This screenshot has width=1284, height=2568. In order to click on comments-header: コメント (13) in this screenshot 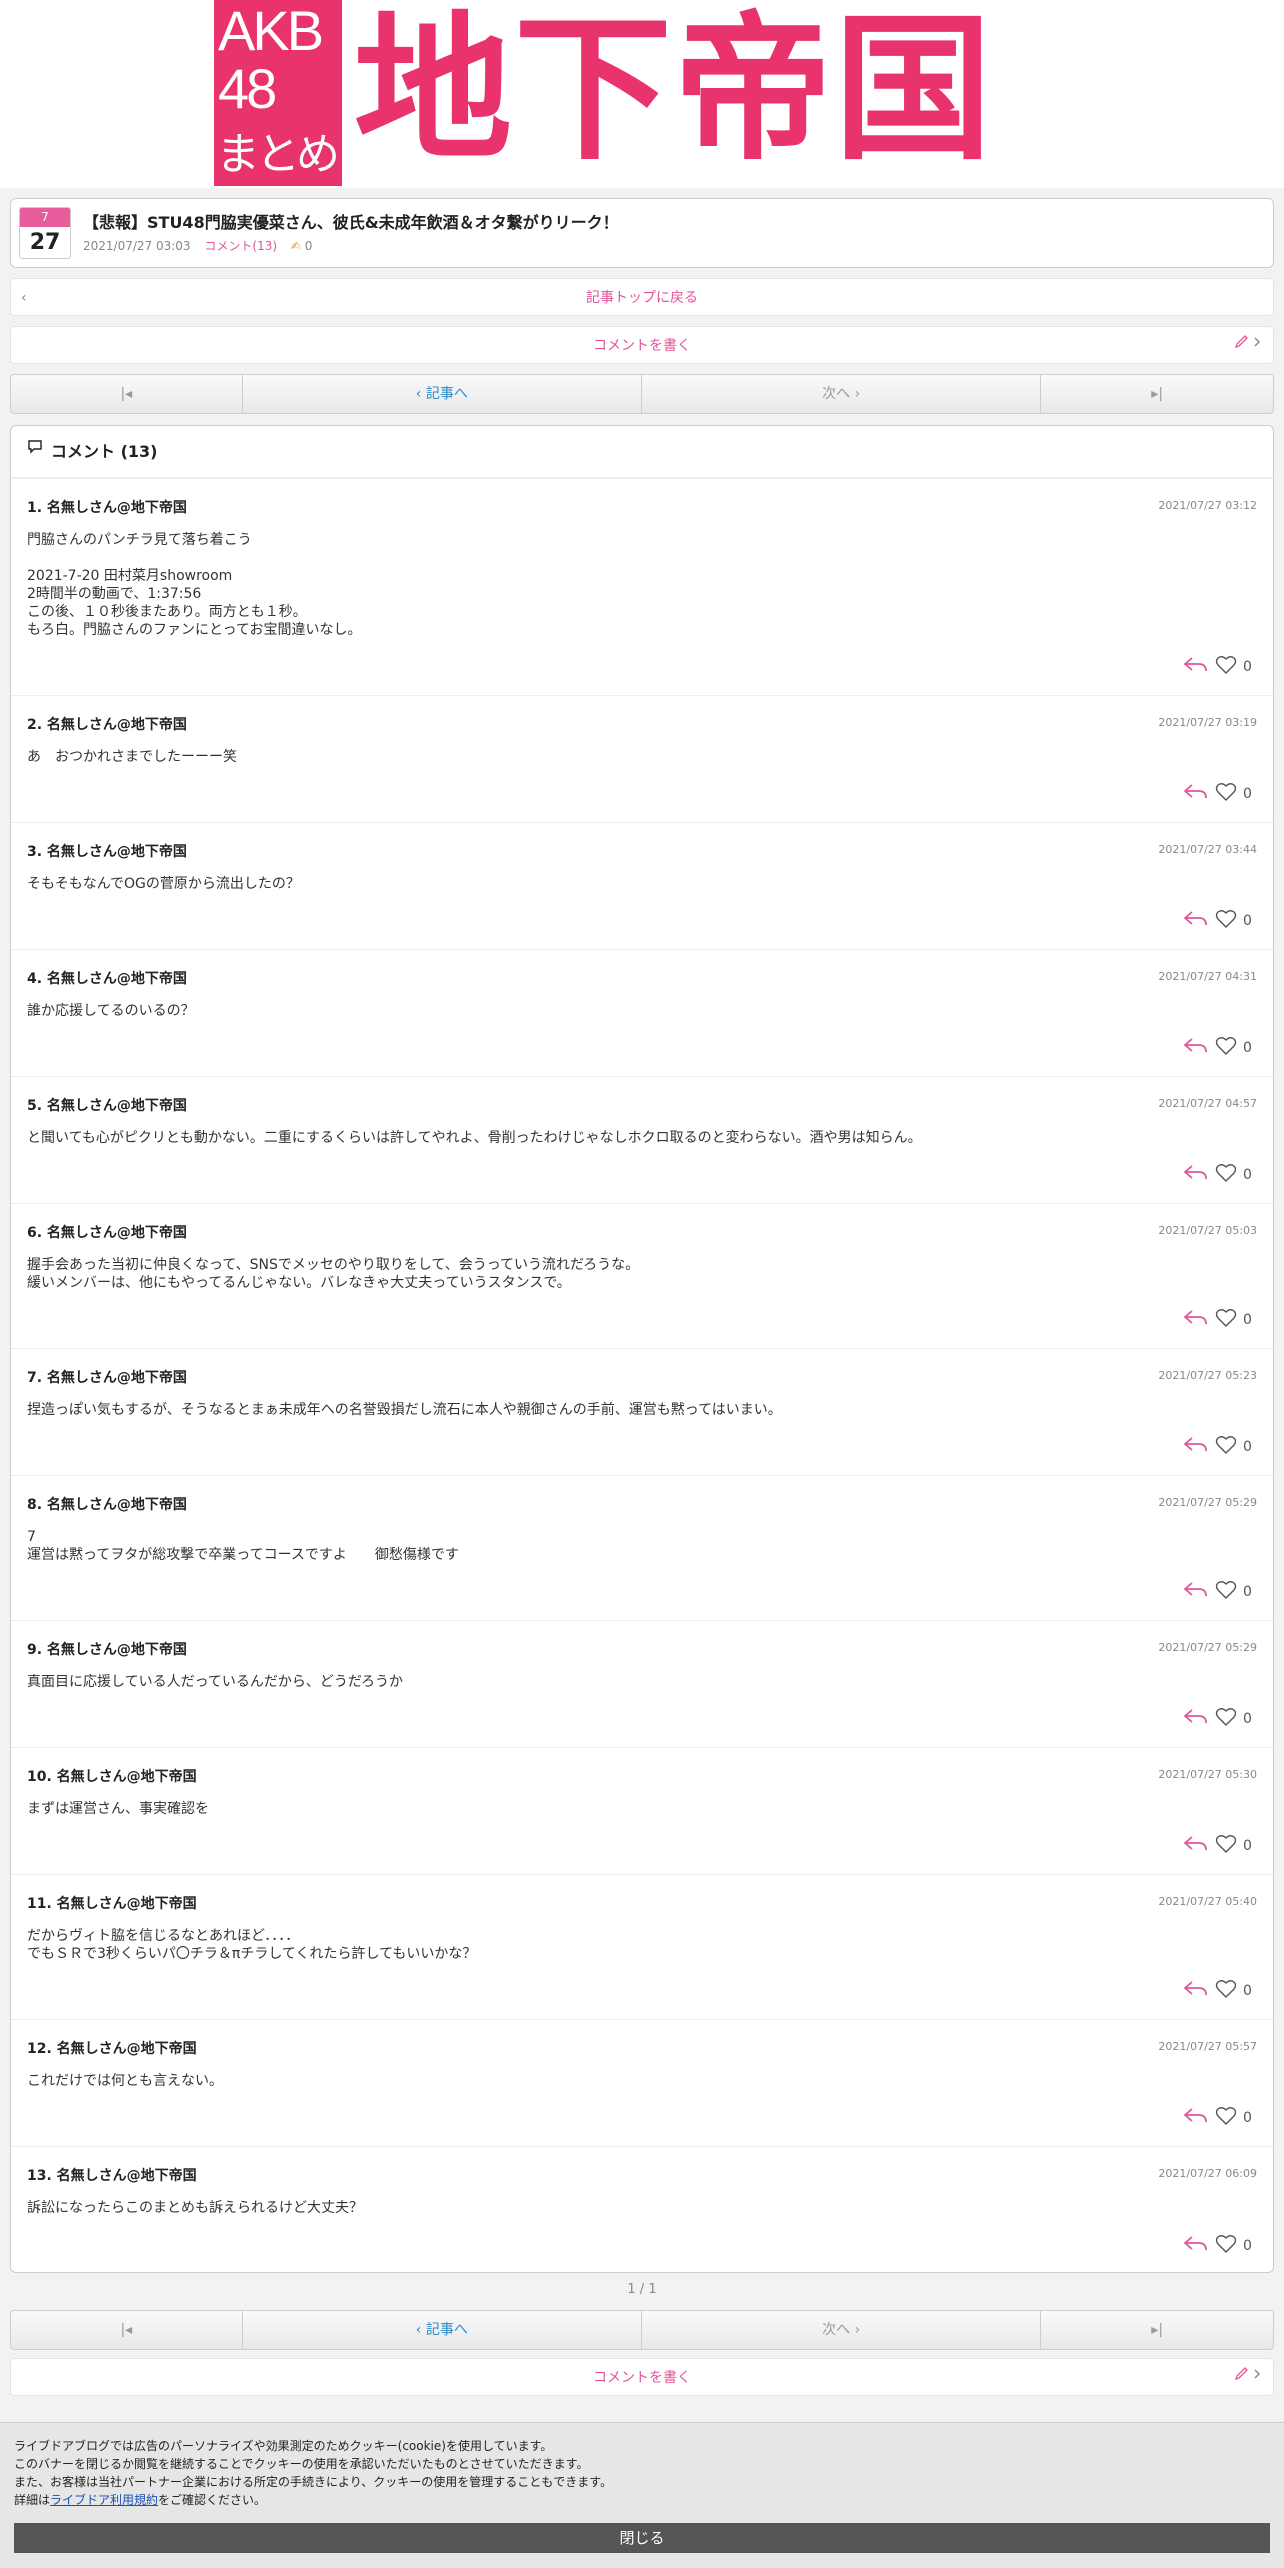, I will do `click(642, 452)`.